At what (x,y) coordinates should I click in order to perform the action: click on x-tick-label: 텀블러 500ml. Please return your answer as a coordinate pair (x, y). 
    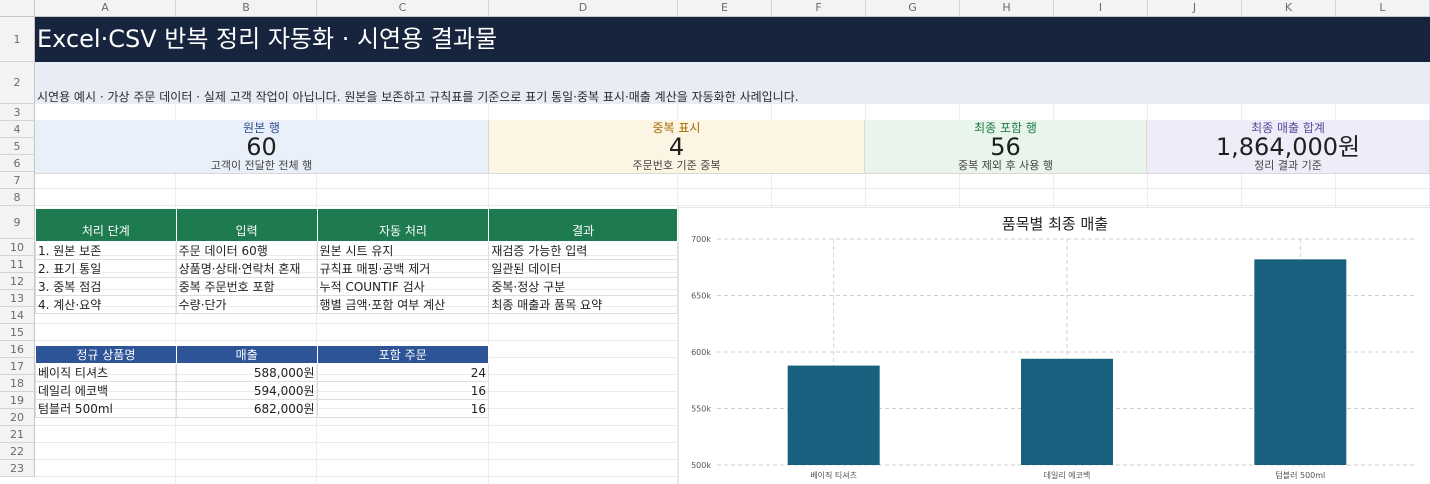
    Looking at the image, I should click on (1300, 475).